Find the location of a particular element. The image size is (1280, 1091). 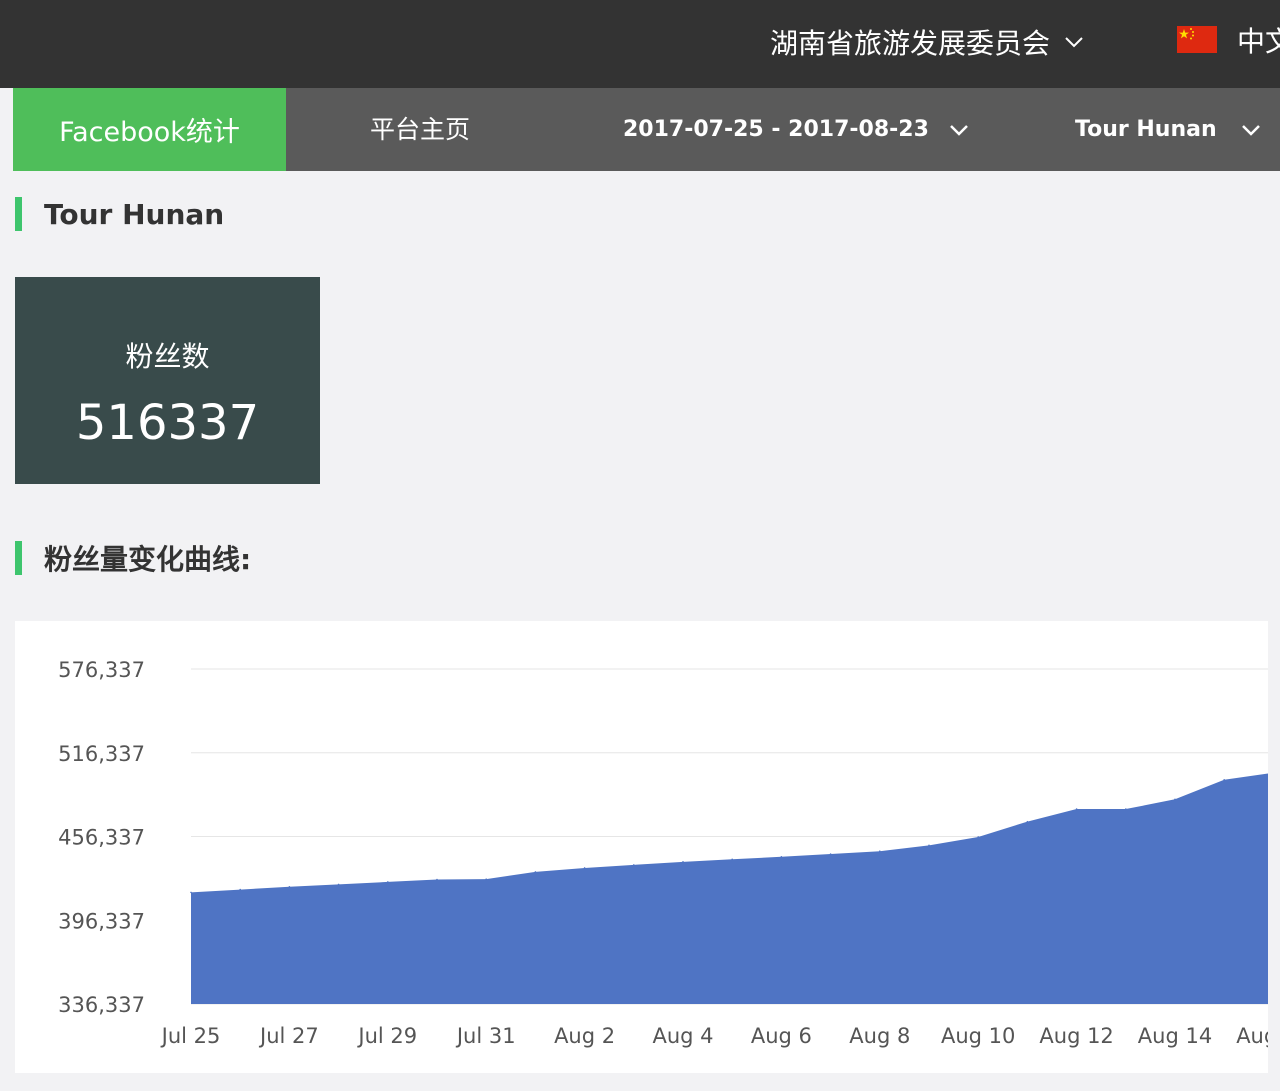

org-name: 湖南省旅游发展委员会 is located at coordinates (910, 43).